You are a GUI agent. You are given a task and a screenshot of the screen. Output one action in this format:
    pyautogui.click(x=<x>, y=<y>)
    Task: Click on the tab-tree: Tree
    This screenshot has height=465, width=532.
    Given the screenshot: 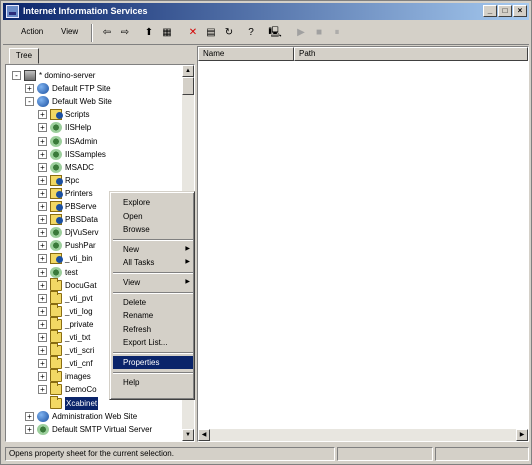 What is the action you would take?
    pyautogui.click(x=24, y=56)
    